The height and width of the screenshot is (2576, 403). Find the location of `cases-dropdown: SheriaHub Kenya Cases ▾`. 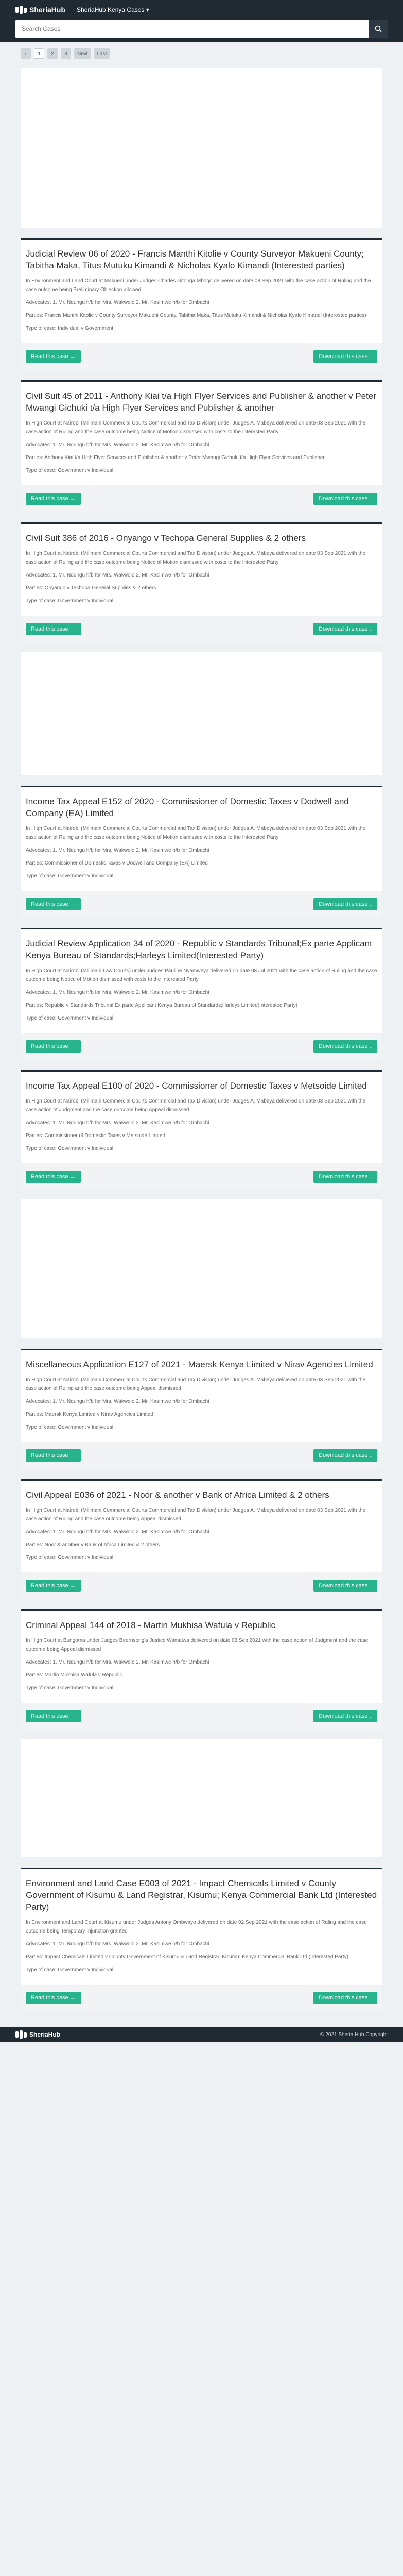

cases-dropdown: SheriaHub Kenya Cases ▾ is located at coordinates (113, 9).